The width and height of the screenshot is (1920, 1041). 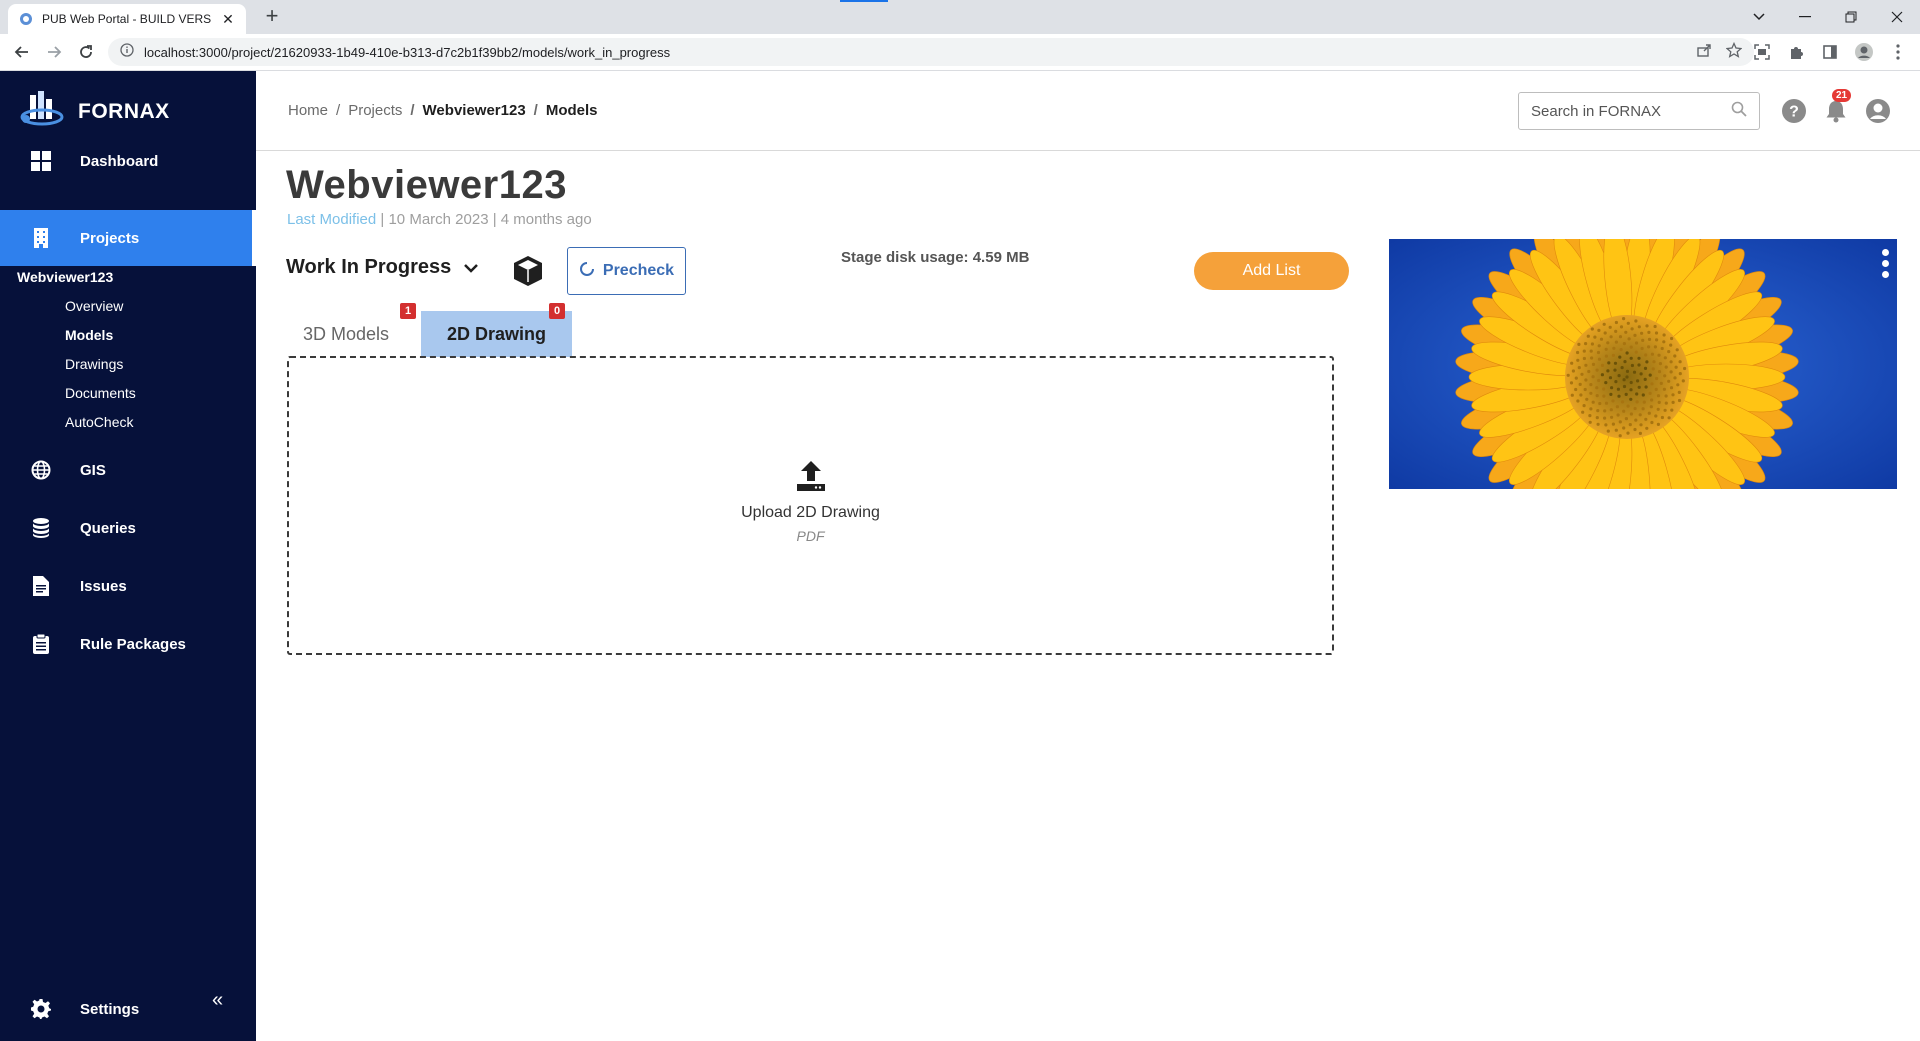 I want to click on sidebar-item-autocheck: AutoCheck, so click(x=99, y=422).